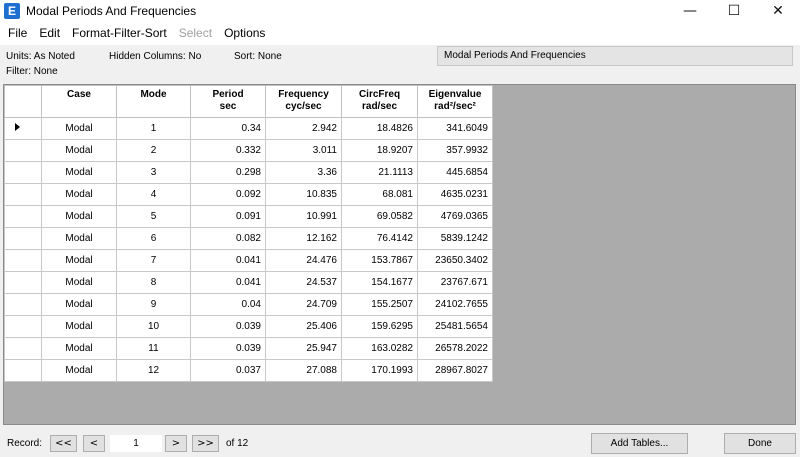 This screenshot has height=457, width=800. I want to click on table-row: Modal 2 0.332 3.011 18.9207 357.9932, so click(248, 150).